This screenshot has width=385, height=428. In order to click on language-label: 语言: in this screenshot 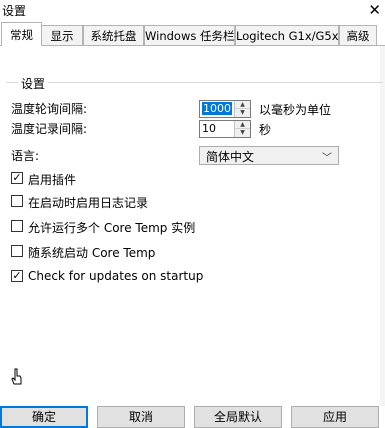, I will do `click(25, 156)`.